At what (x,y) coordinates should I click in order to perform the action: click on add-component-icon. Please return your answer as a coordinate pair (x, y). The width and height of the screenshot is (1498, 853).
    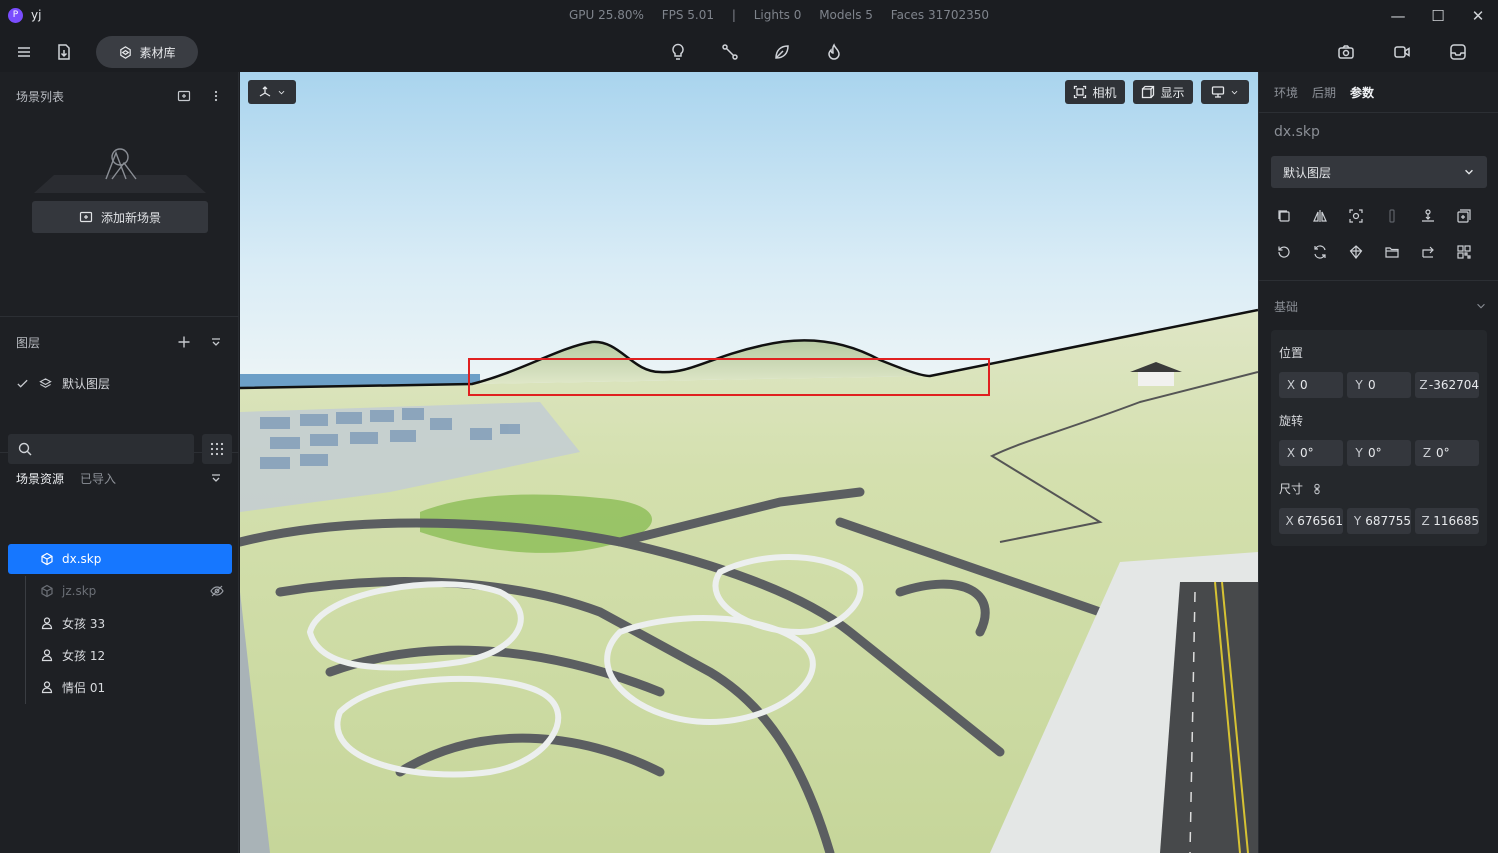
    Looking at the image, I should click on (1464, 216).